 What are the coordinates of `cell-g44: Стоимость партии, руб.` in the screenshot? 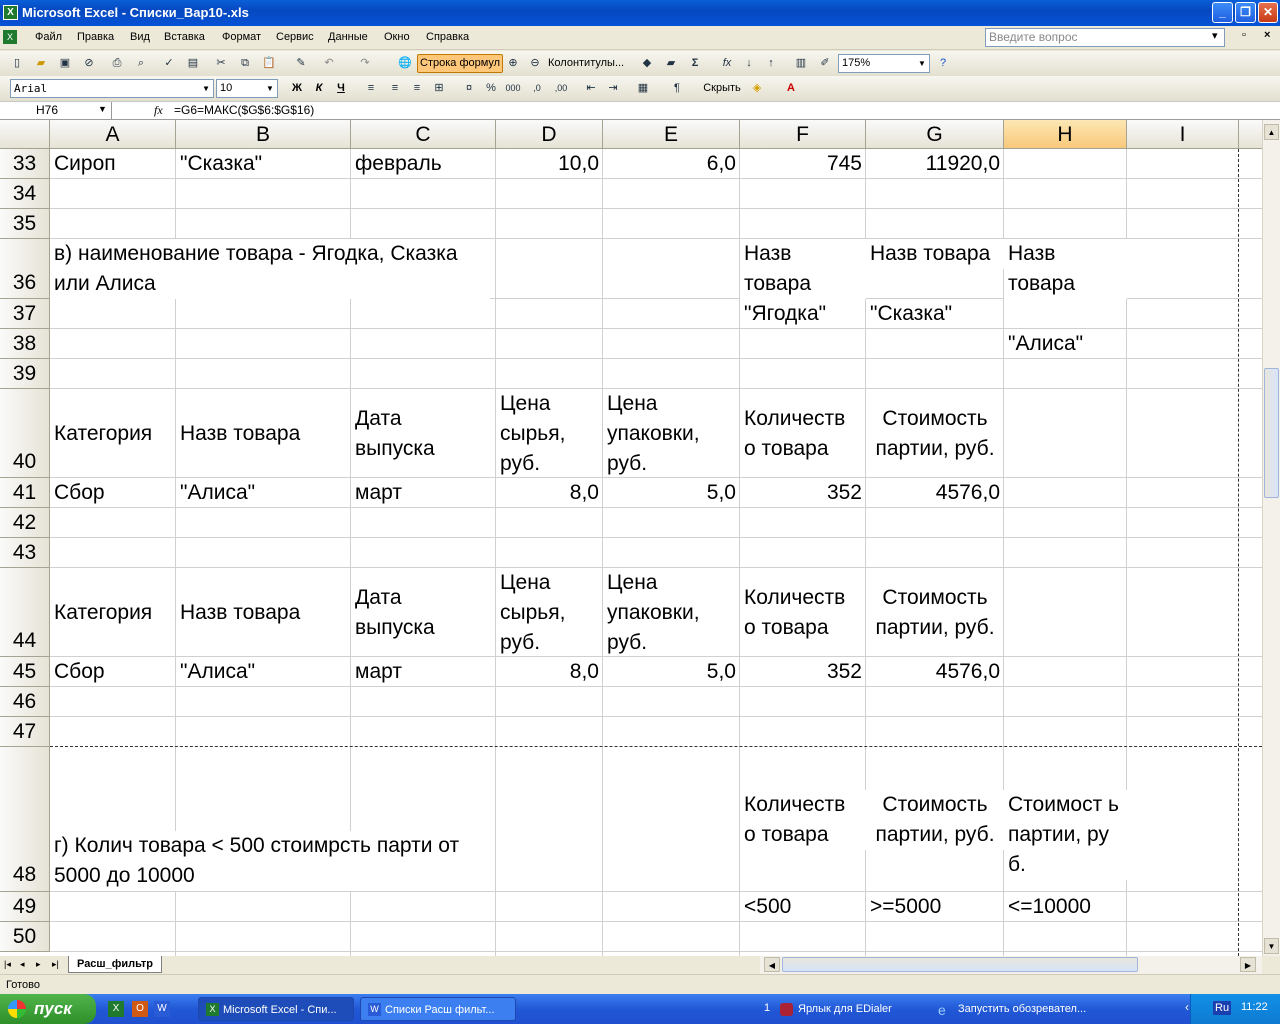 It's located at (935, 613).